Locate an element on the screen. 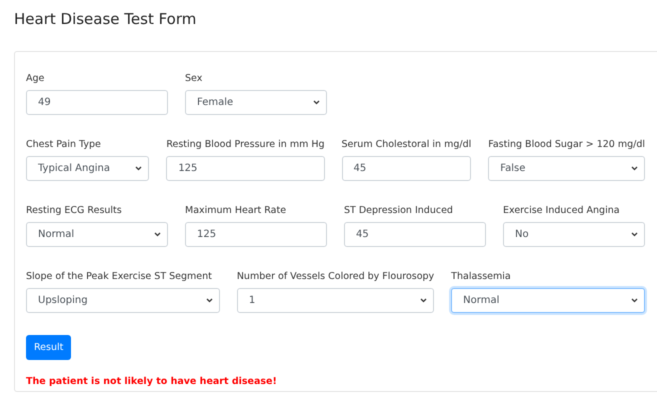 Image resolution: width=657 pixels, height=405 pixels. field-label: Serum Cholestoral in mg/dl is located at coordinates (407, 144).